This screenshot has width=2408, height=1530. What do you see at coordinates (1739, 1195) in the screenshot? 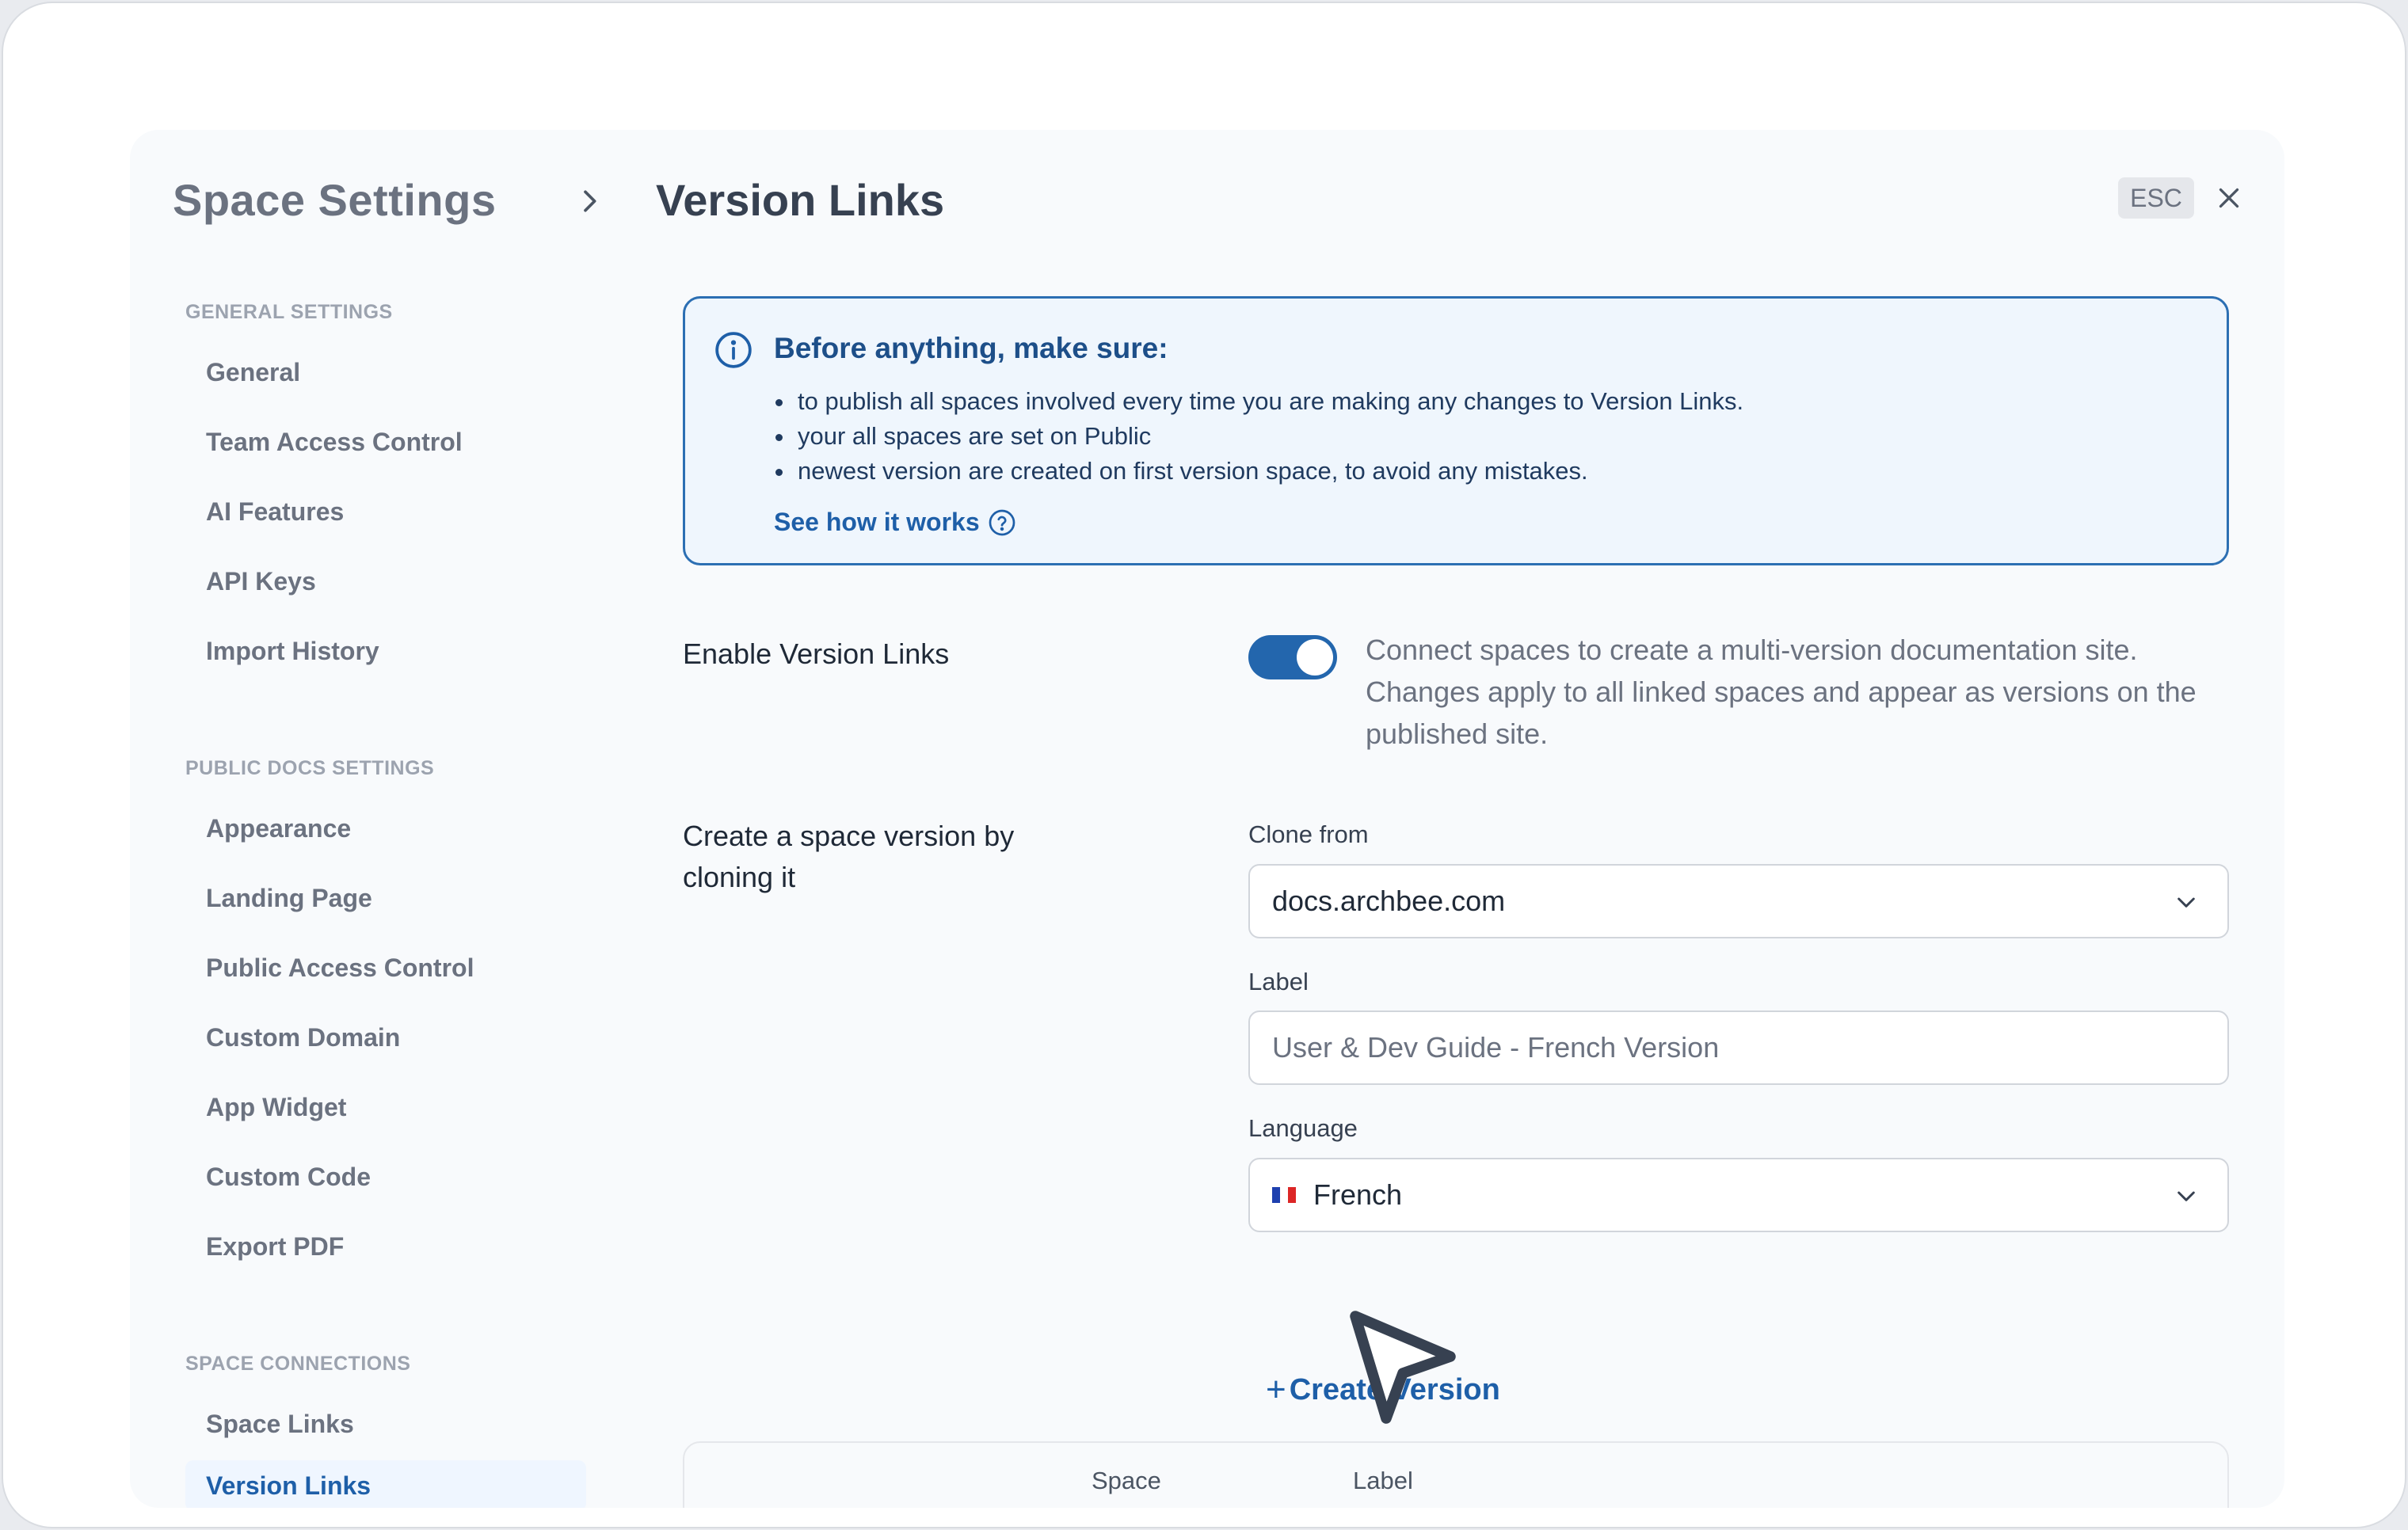
I see `language-select: French` at bounding box center [1739, 1195].